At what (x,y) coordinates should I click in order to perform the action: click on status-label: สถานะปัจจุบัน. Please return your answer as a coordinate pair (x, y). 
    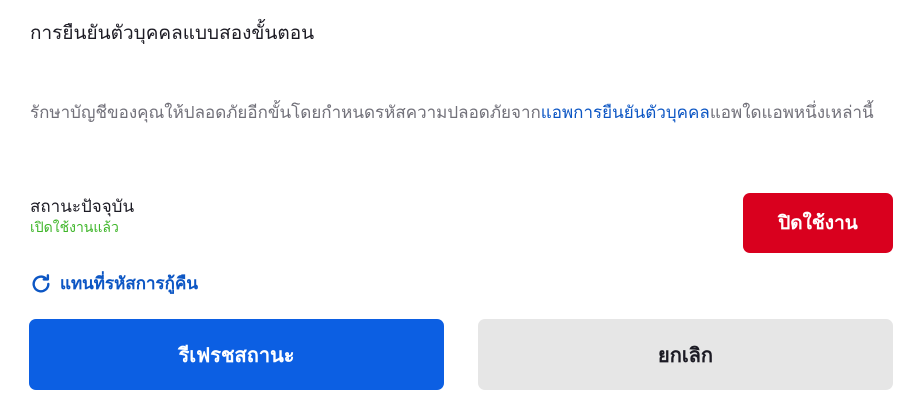
    Looking at the image, I should click on (82, 207).